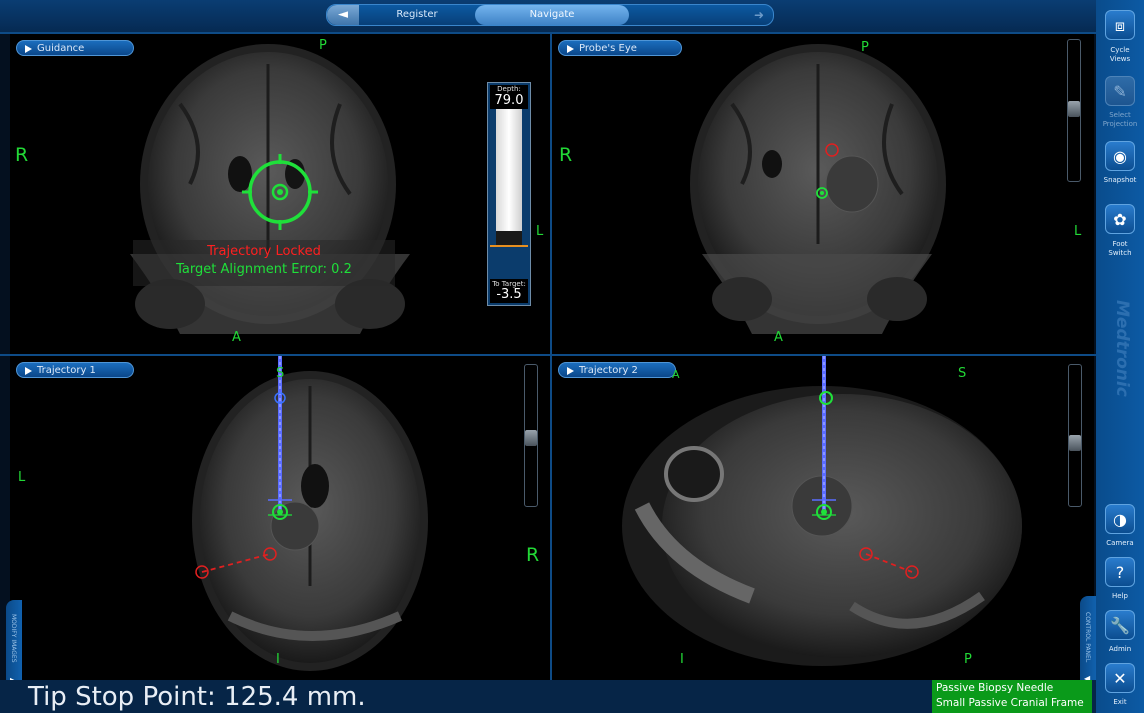  Describe the element at coordinates (1122, 348) in the screenshot. I see `medtronic-logo: Medtronic` at that location.